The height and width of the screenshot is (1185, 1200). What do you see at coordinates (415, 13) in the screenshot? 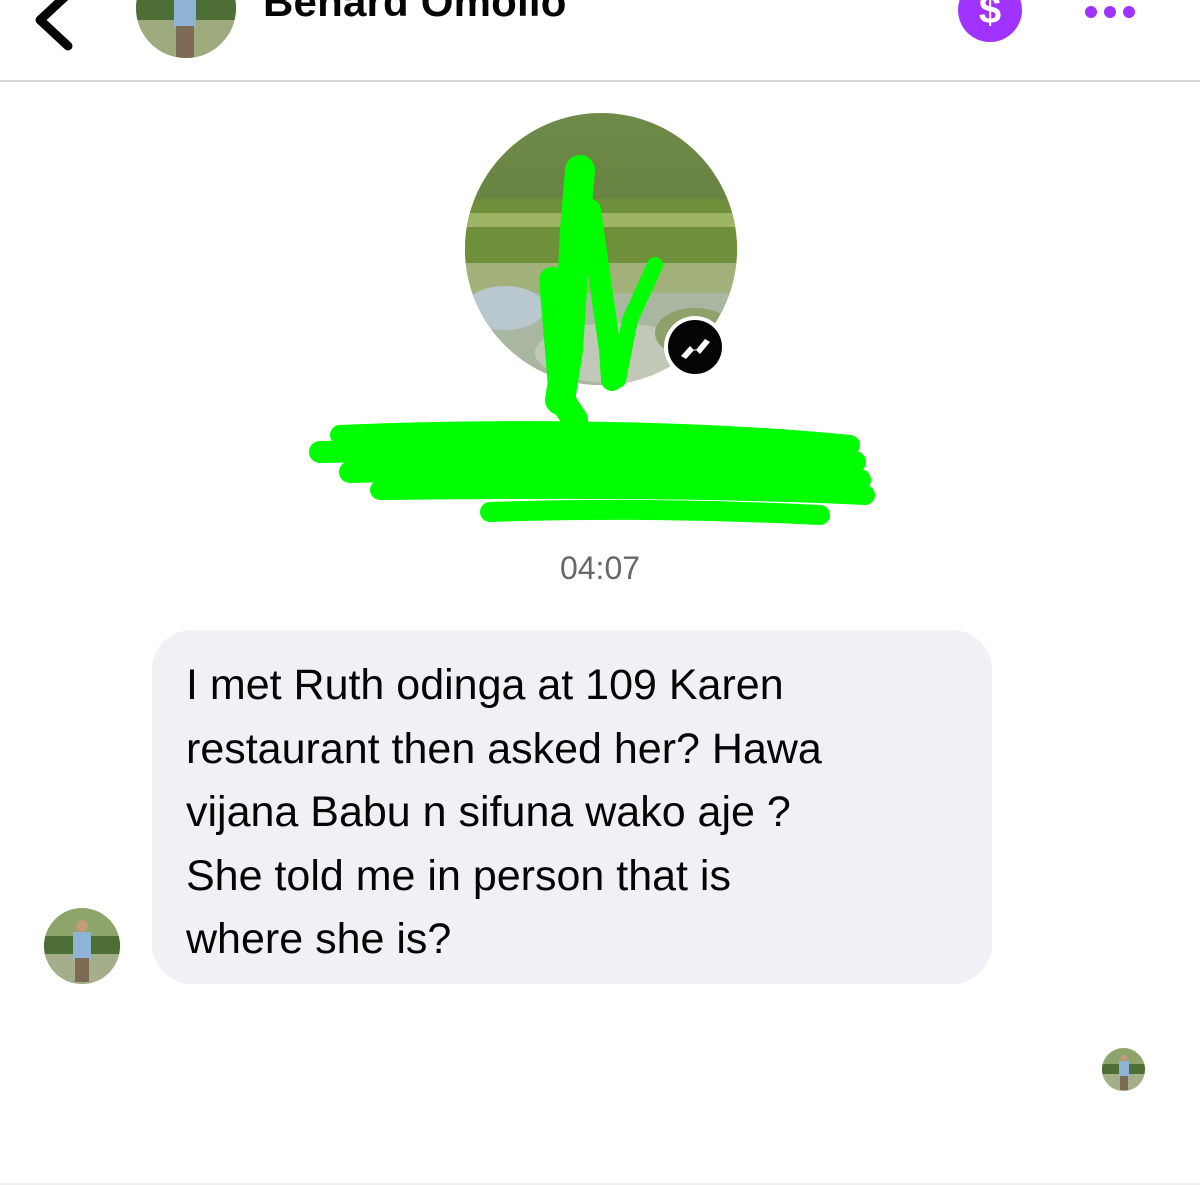
I see `contact-name: Benard Omollo` at bounding box center [415, 13].